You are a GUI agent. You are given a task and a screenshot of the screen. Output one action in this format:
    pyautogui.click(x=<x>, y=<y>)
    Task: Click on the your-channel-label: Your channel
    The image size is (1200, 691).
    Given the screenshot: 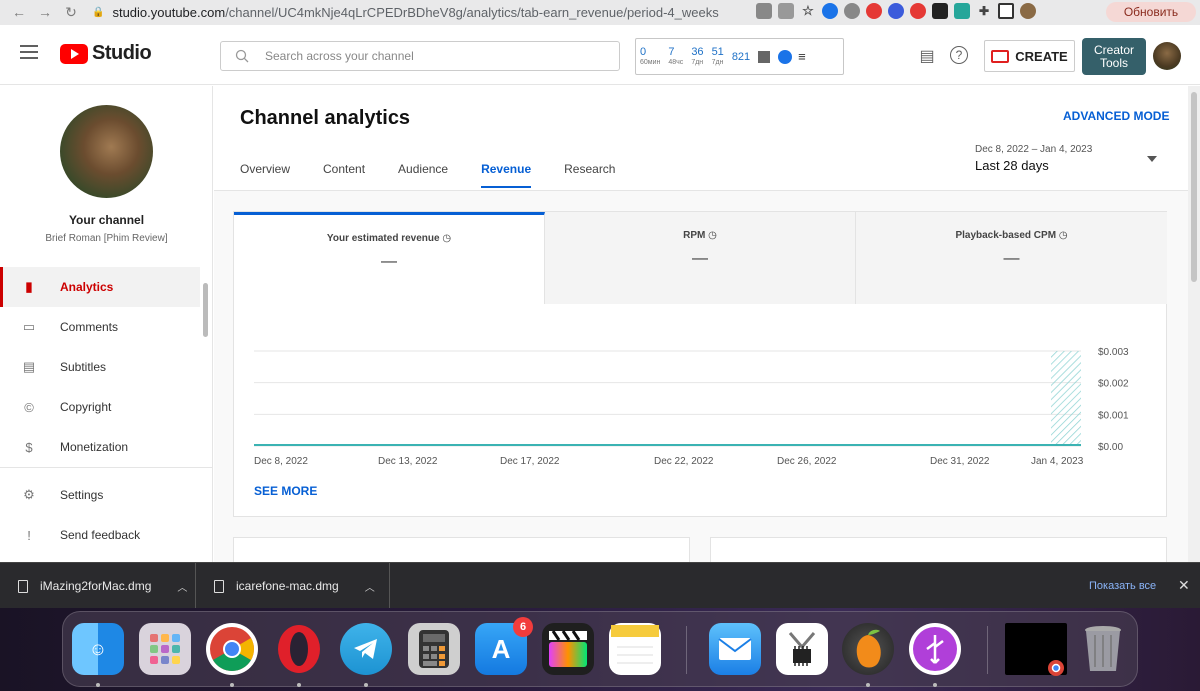 What is the action you would take?
    pyautogui.click(x=106, y=220)
    